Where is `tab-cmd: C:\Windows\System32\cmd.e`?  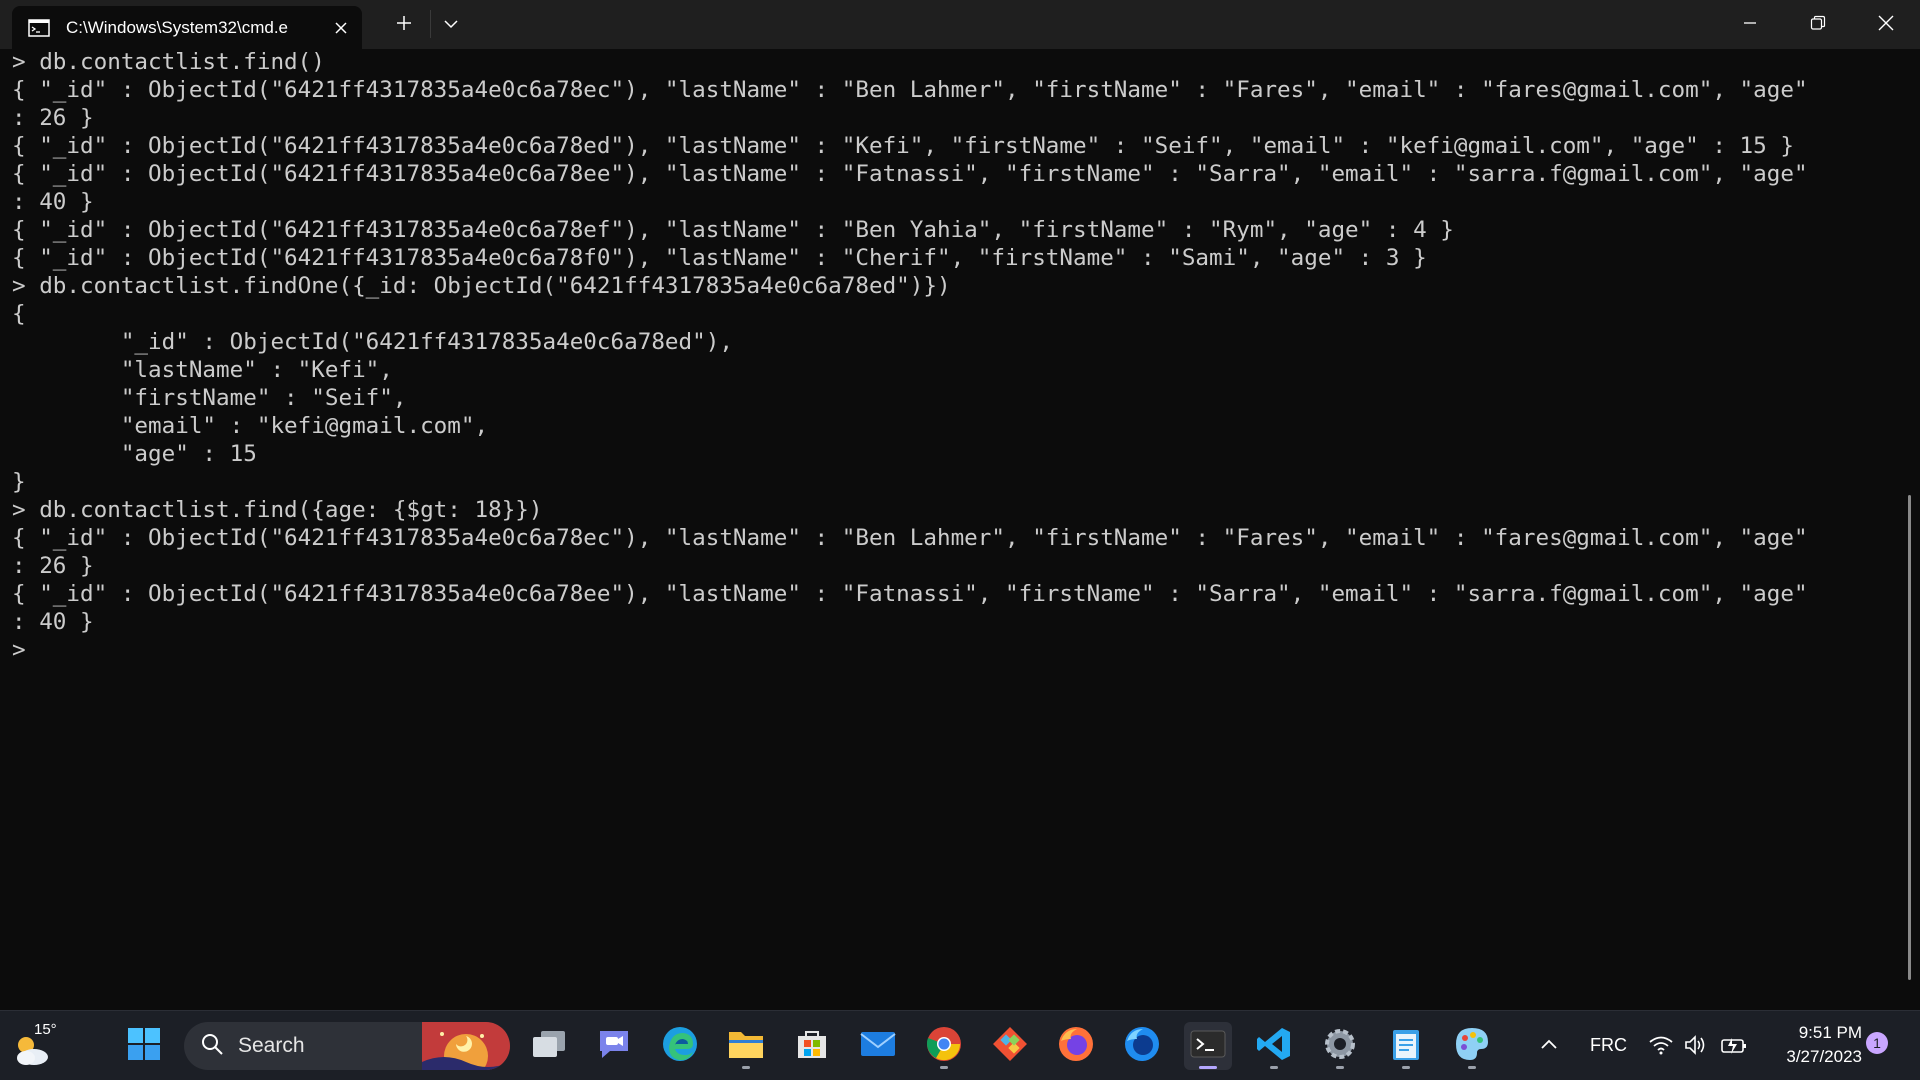
tab-cmd: C:\Windows\System32\cmd.e is located at coordinates (187, 27).